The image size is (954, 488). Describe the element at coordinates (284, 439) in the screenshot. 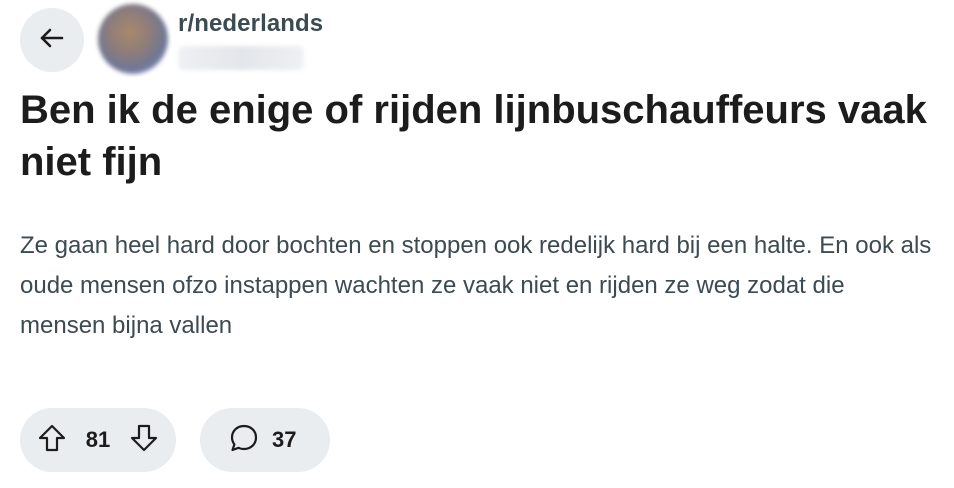

I see `comment-count: 37` at that location.